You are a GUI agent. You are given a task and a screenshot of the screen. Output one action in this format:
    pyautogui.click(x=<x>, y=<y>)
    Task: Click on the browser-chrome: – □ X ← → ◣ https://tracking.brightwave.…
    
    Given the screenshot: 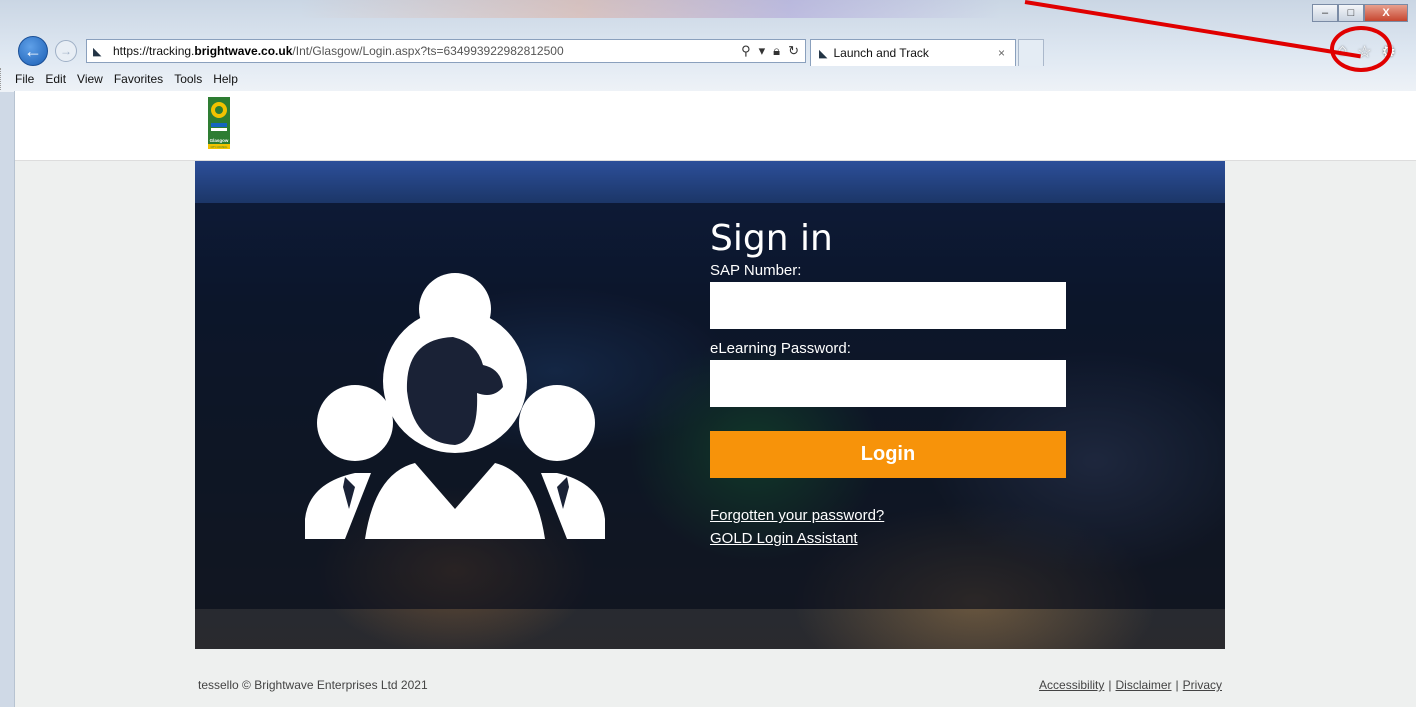 What is the action you would take?
    pyautogui.click(x=708, y=46)
    